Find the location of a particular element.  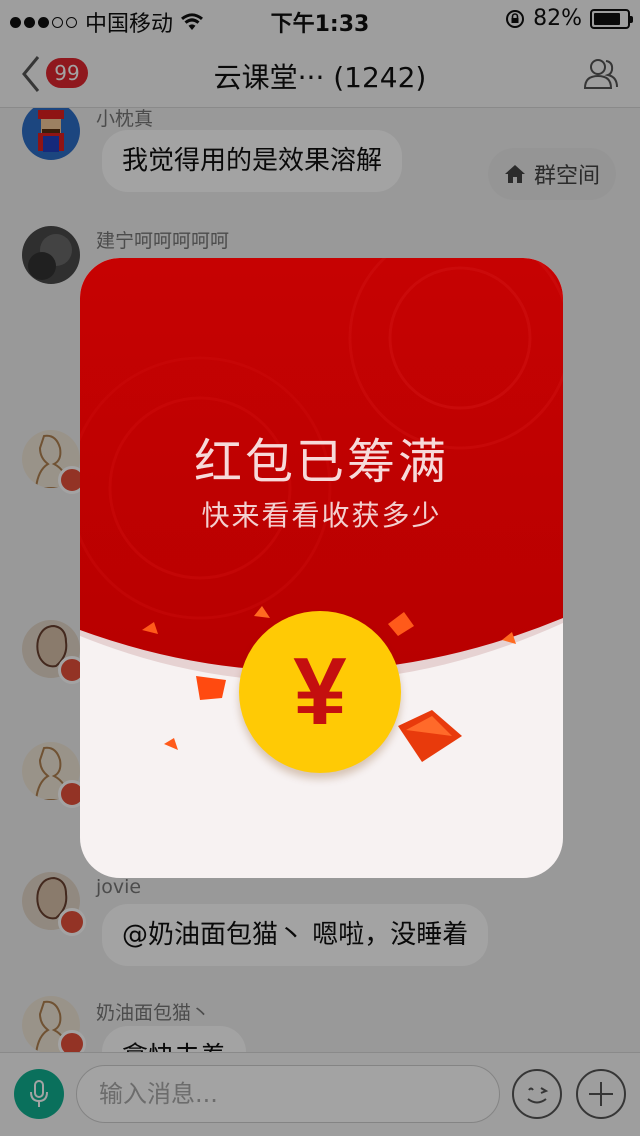

red-packet-subtitle: 快来看看收获多少 is located at coordinates (321, 515).